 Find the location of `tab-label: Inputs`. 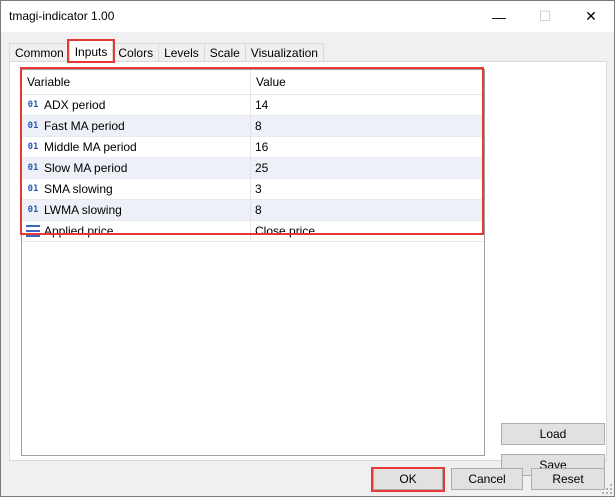

tab-label: Inputs is located at coordinates (91, 51).